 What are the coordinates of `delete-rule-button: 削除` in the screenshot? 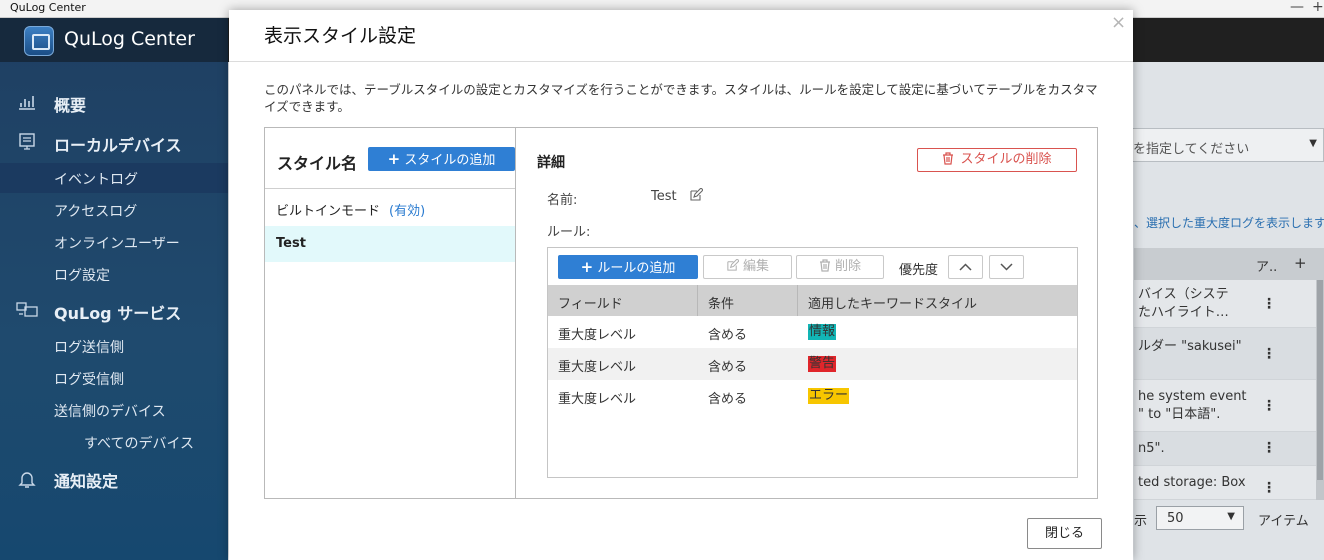 It's located at (840, 267).